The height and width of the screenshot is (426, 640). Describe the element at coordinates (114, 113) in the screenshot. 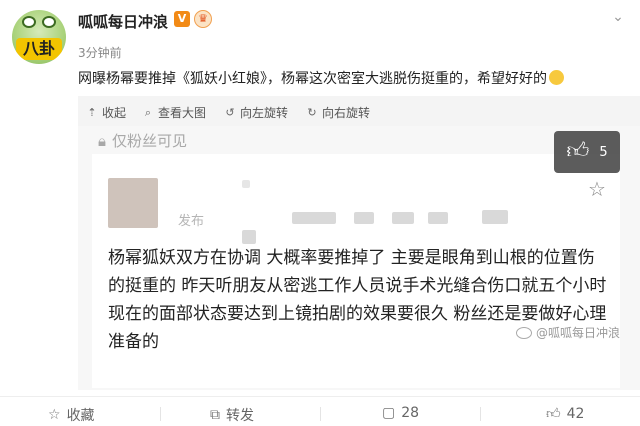

I see `collapse-label: 收起` at that location.